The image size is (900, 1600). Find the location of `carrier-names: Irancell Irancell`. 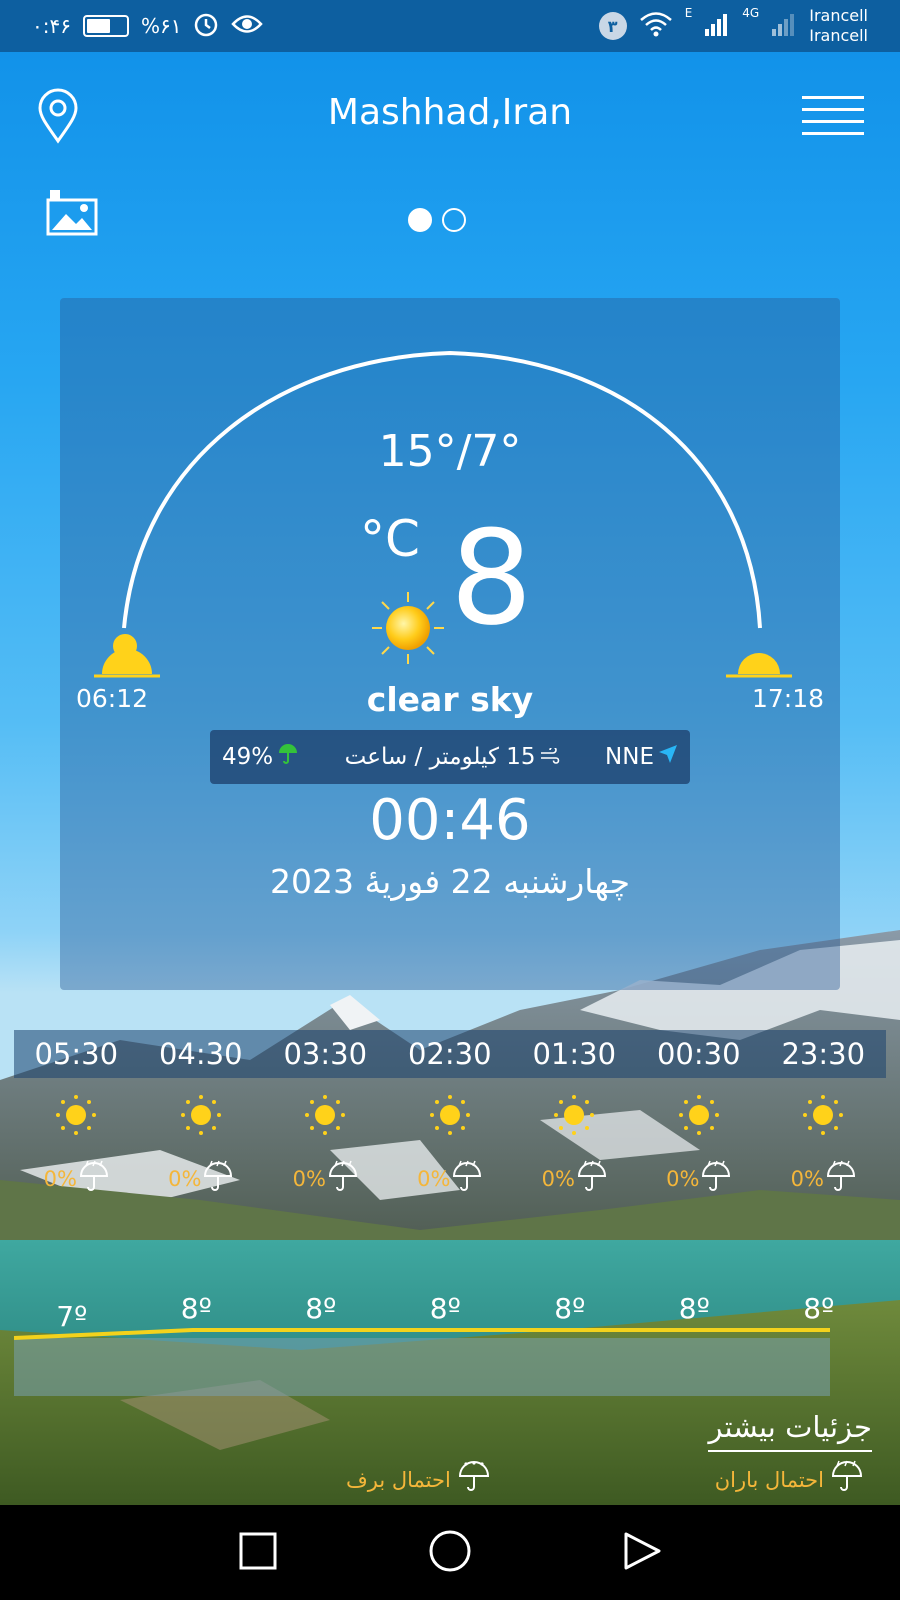

carrier-names: Irancell Irancell is located at coordinates (838, 26).